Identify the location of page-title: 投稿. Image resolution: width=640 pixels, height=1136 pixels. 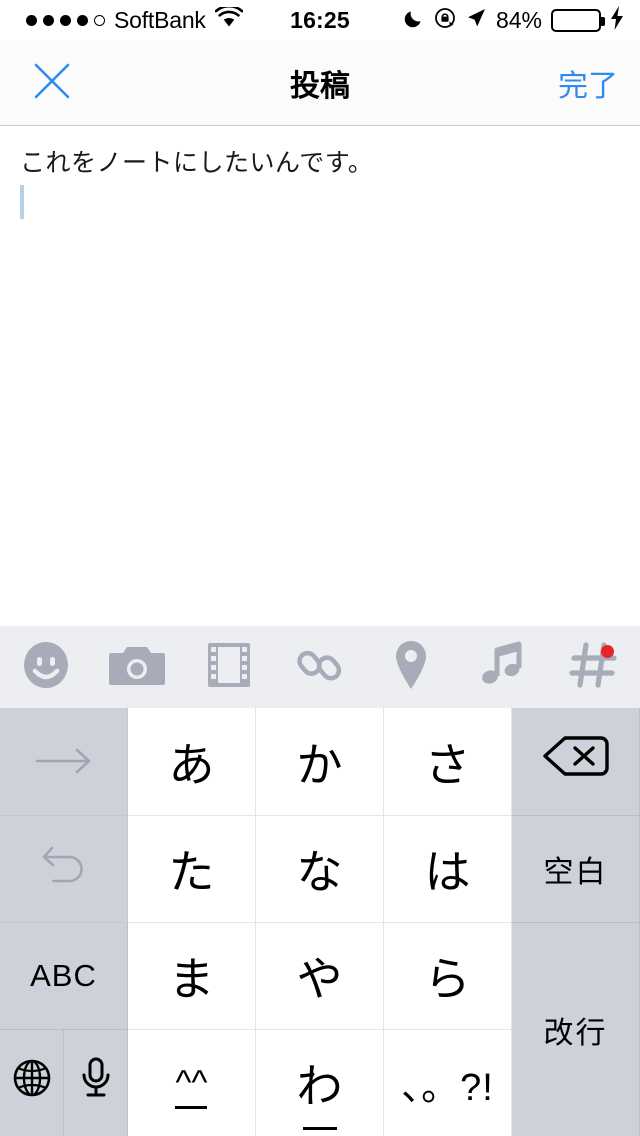
(320, 86).